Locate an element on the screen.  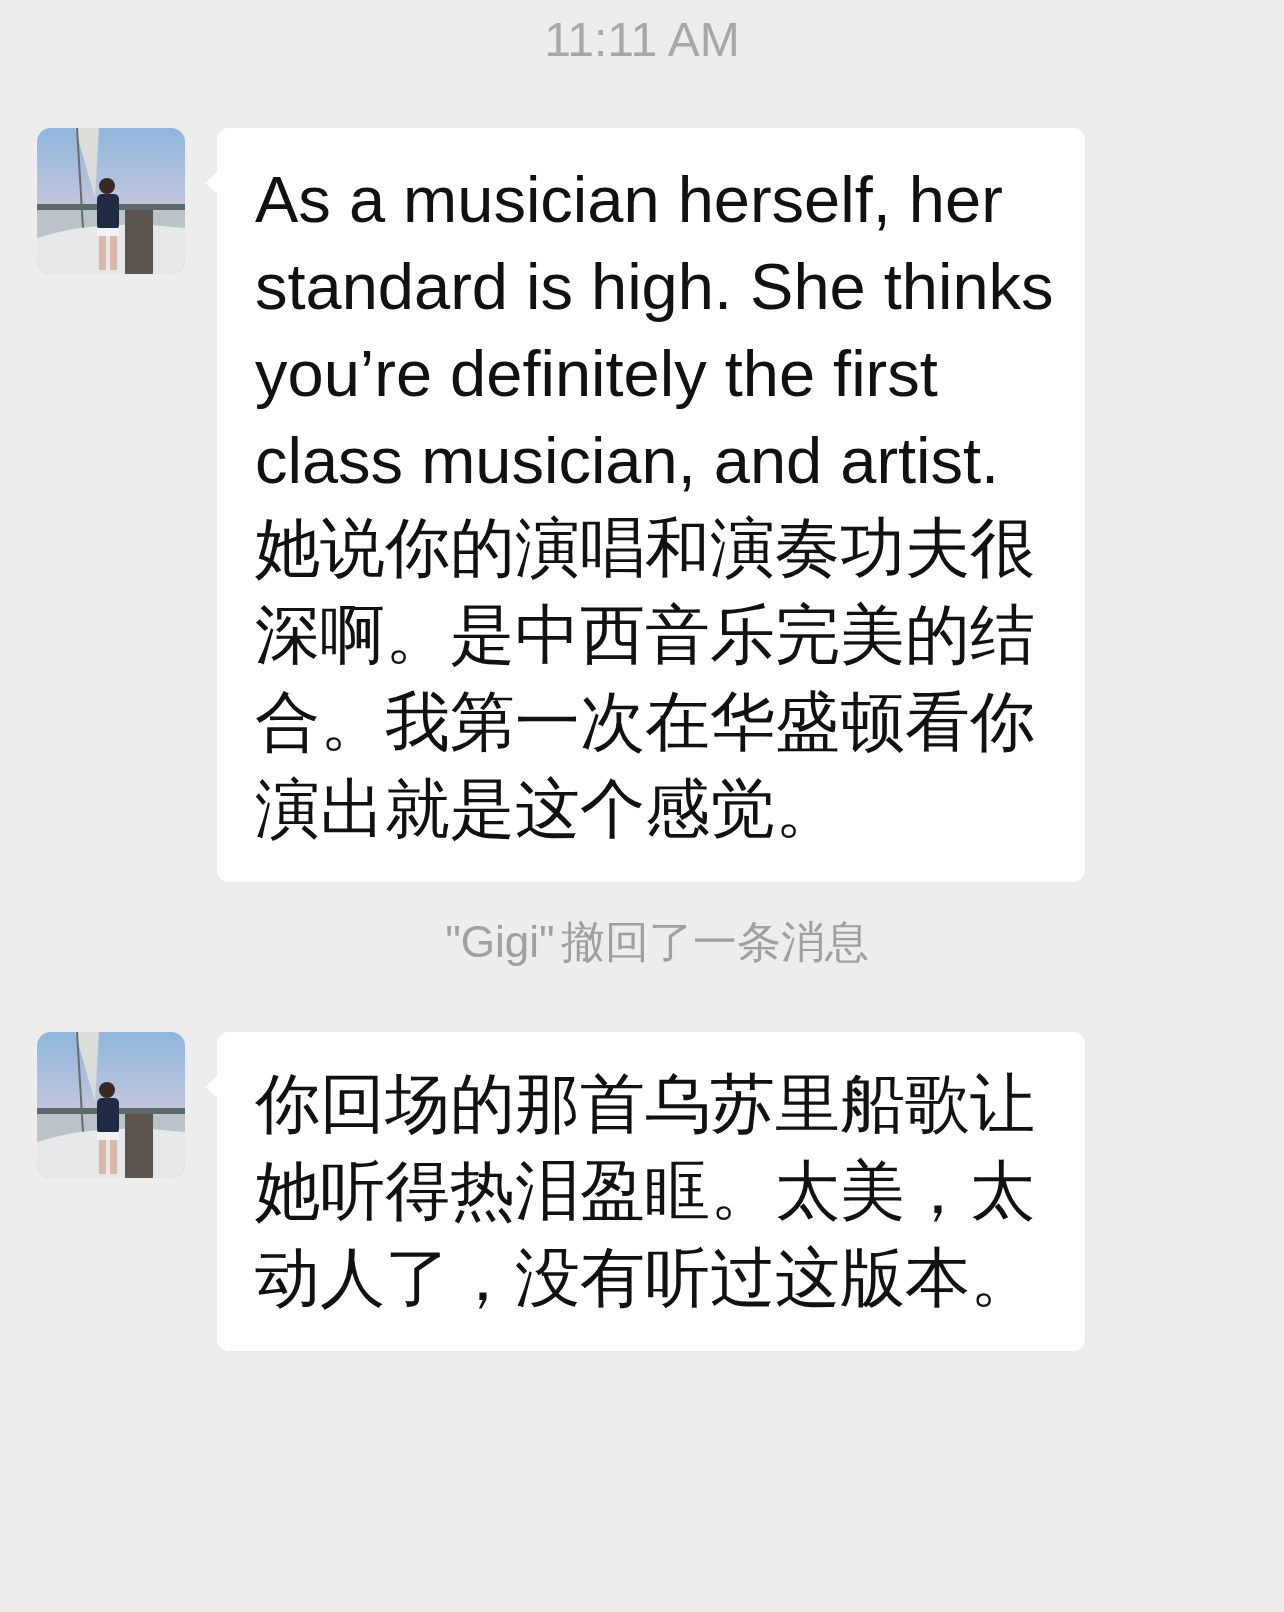
recall-notice: 撤回了一条消息 is located at coordinates (714, 942).